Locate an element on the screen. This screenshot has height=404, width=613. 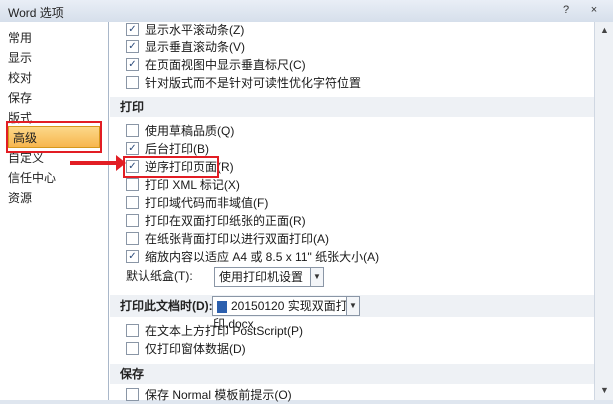
sidebar-item-resources: 资源 is located at coordinates (53, 198).